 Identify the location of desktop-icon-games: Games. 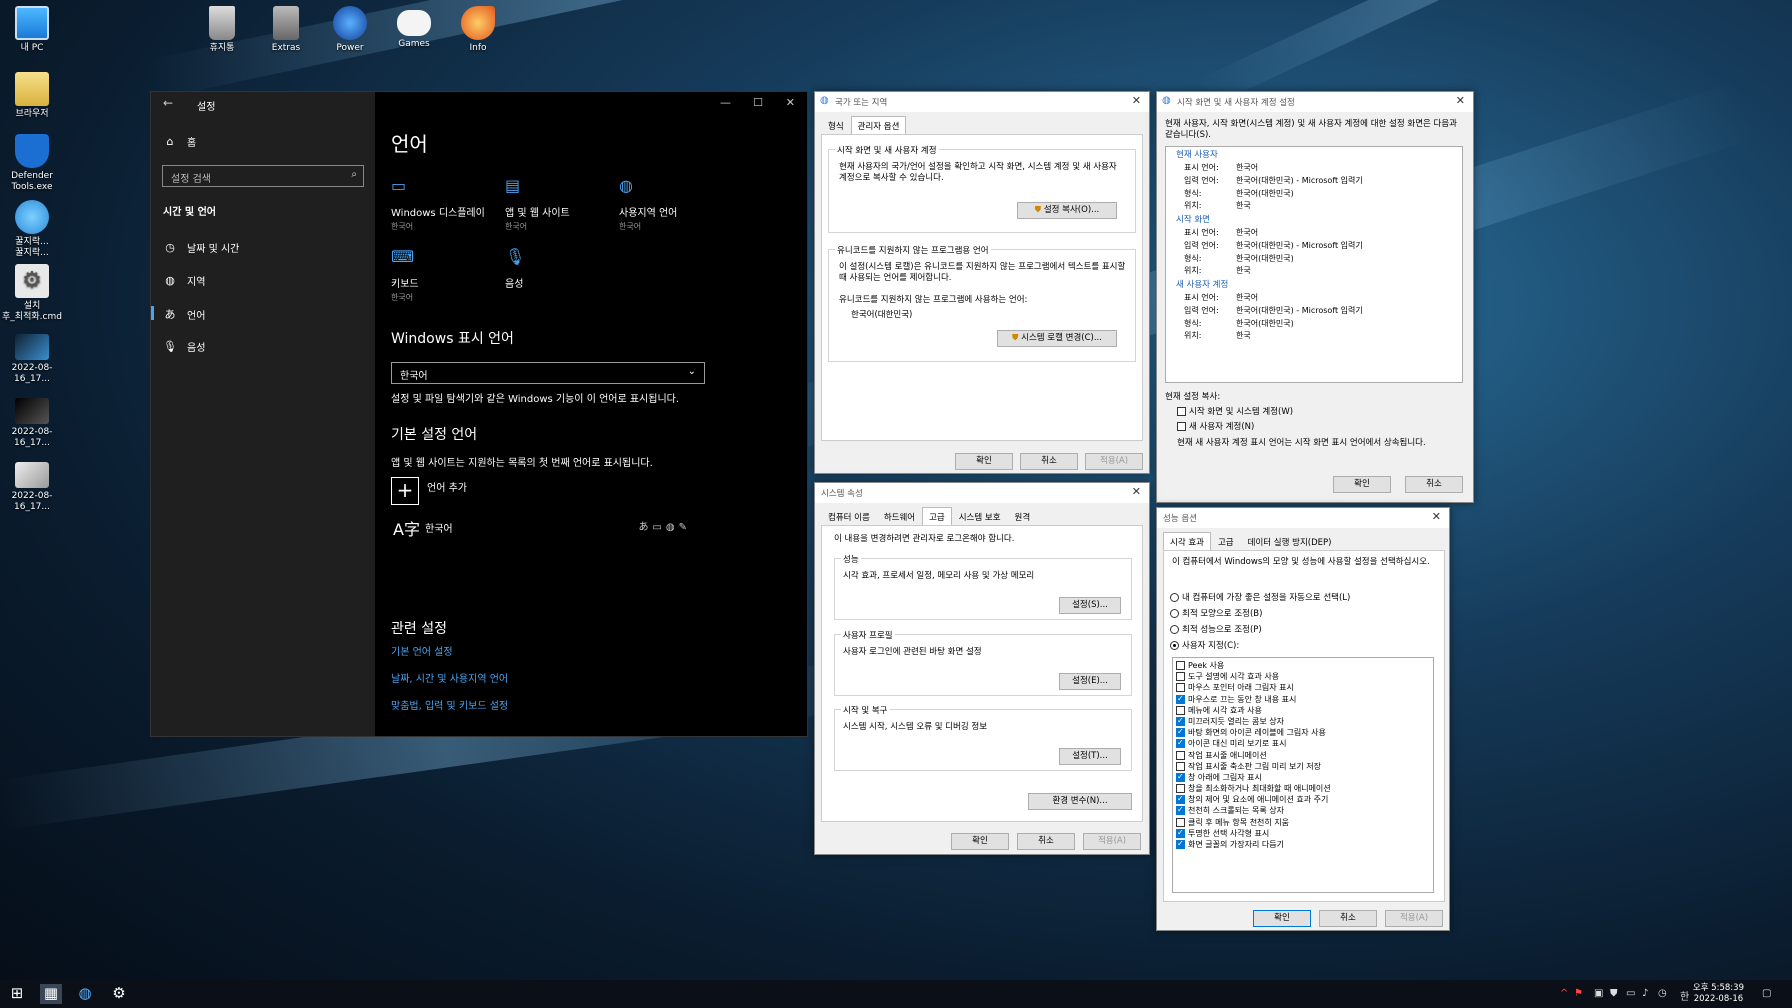
(414, 28).